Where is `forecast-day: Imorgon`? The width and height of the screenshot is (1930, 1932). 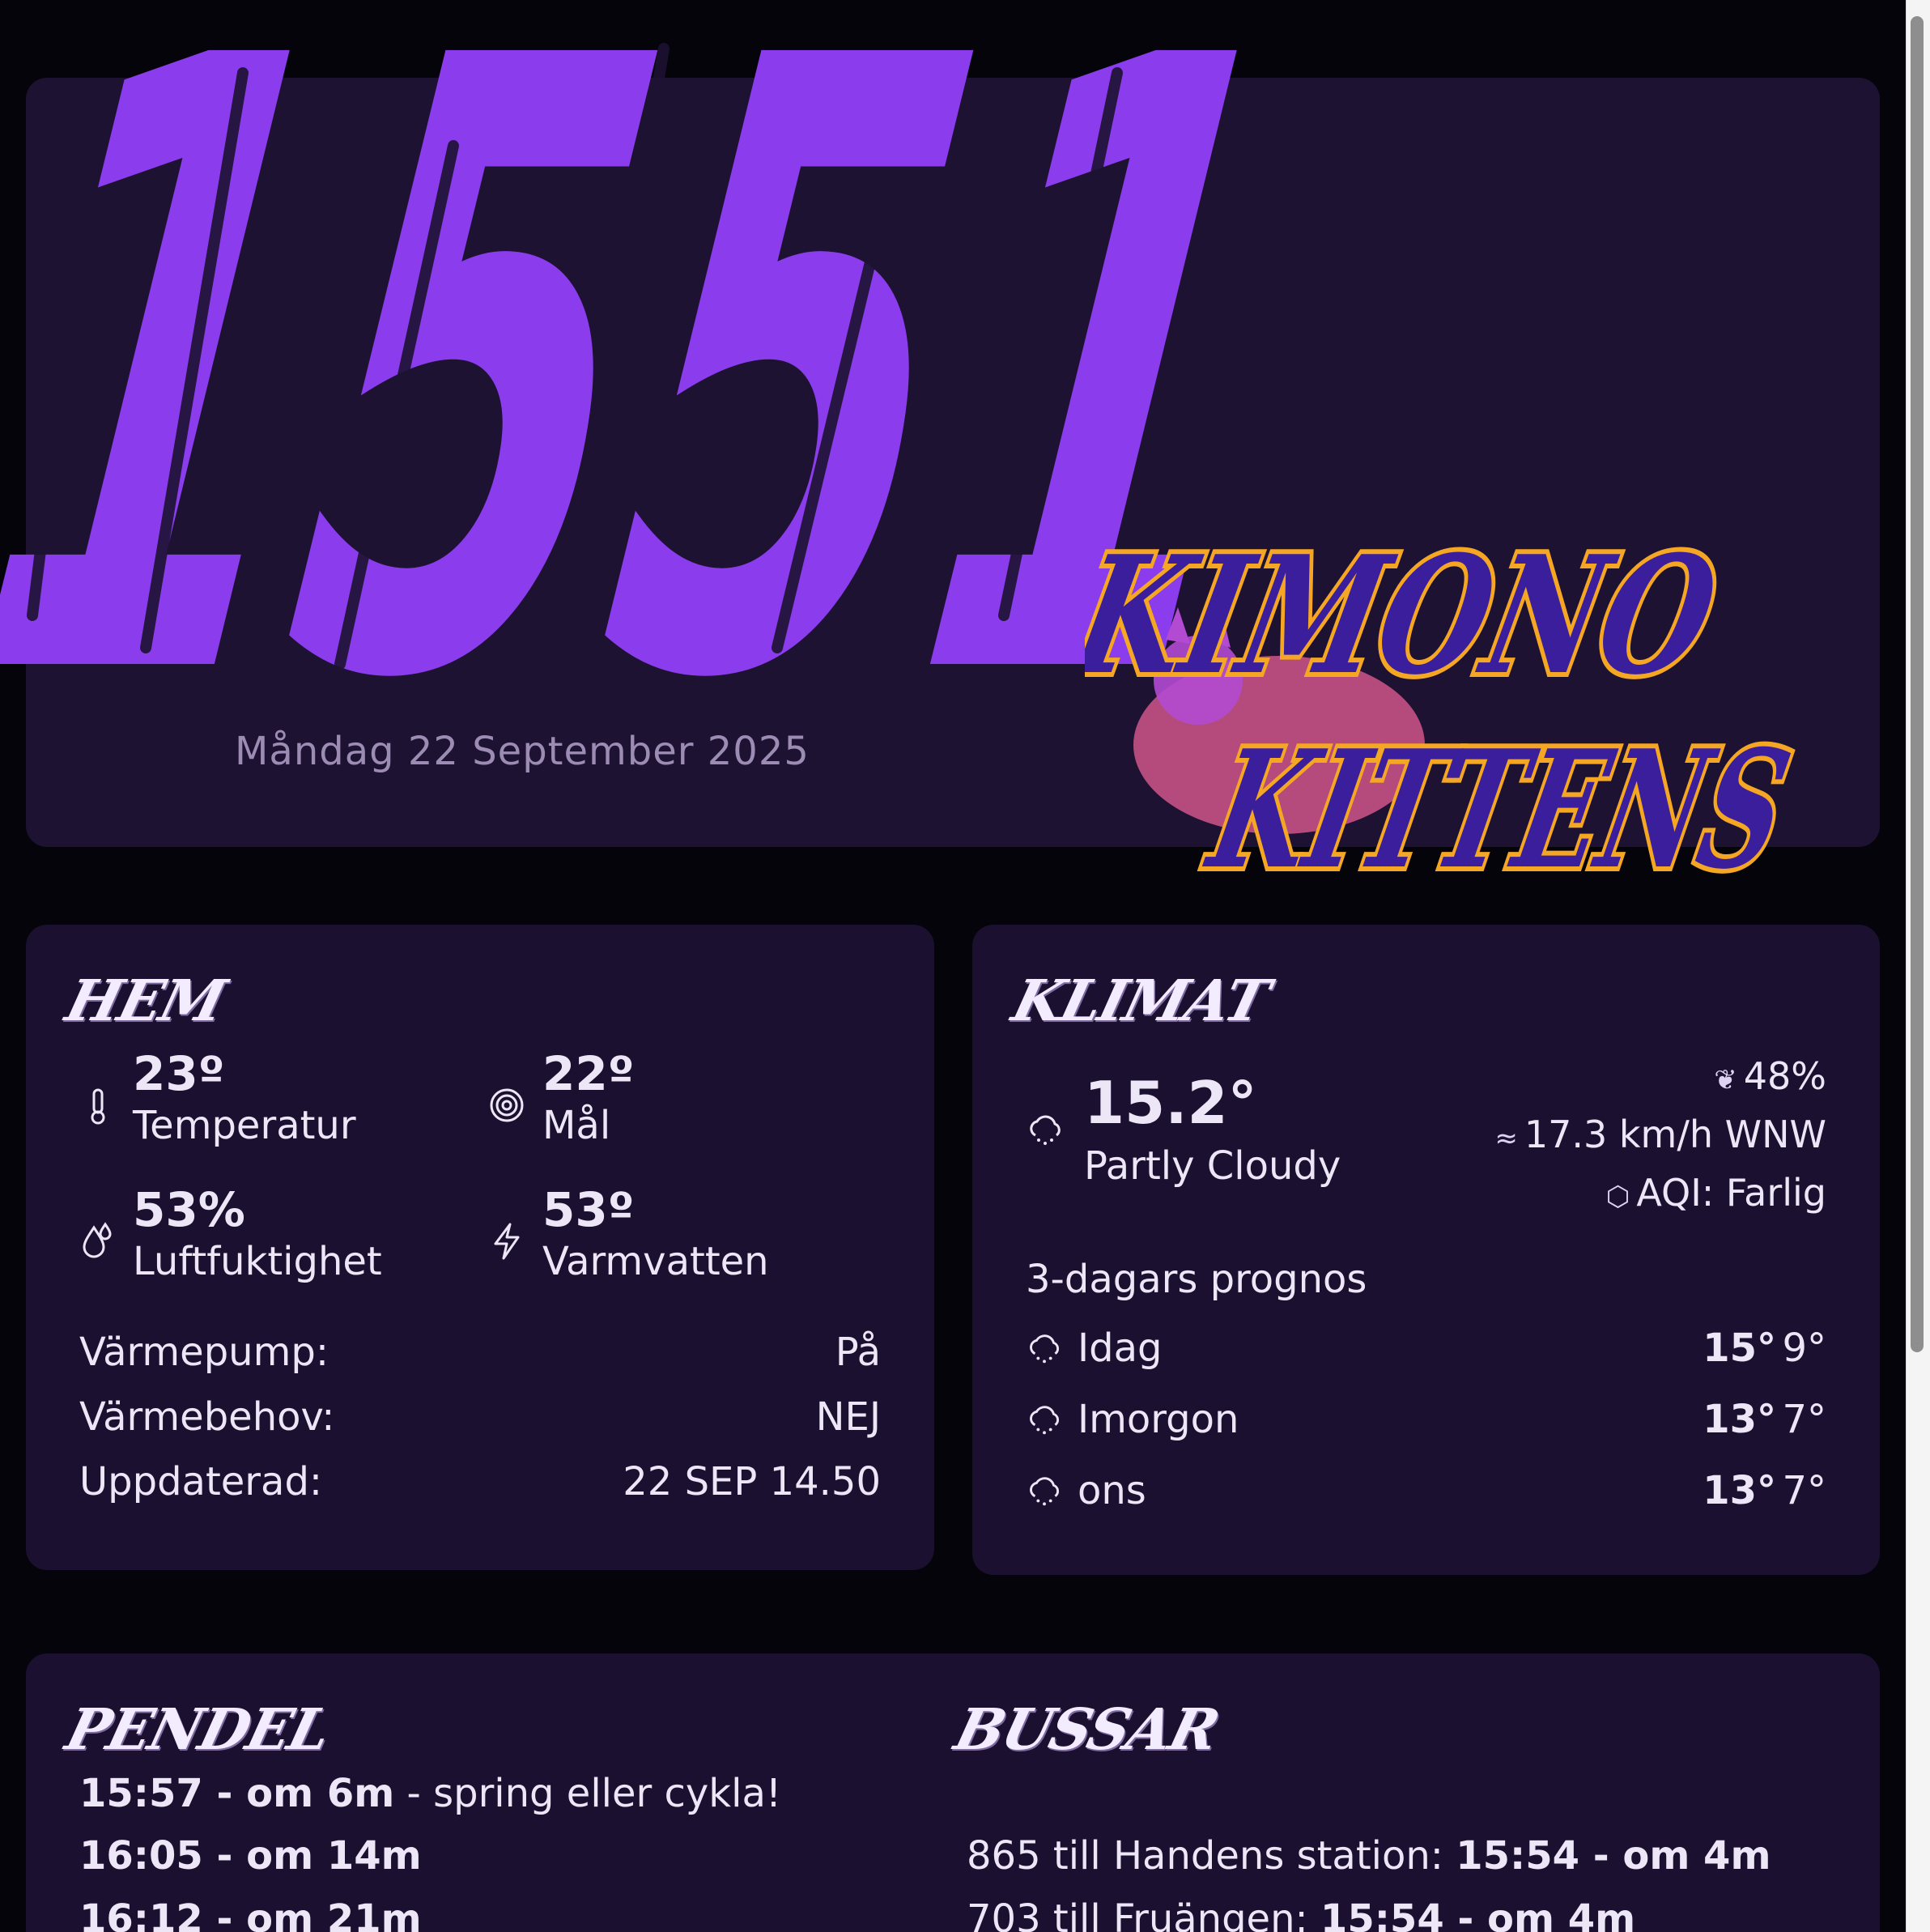
forecast-day: Imorgon is located at coordinates (1158, 1419).